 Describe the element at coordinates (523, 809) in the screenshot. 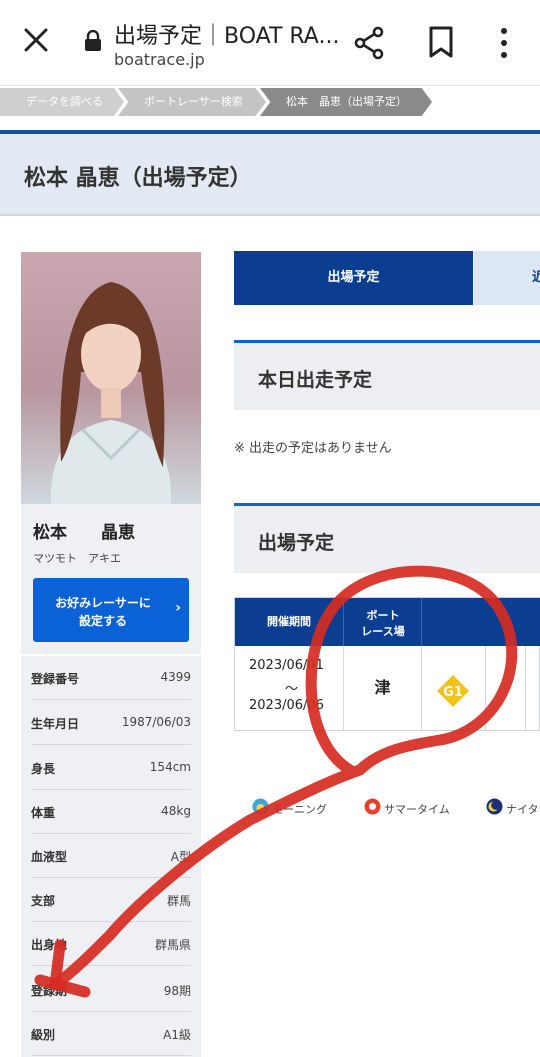

I see `legend-night-label: ナイター` at that location.